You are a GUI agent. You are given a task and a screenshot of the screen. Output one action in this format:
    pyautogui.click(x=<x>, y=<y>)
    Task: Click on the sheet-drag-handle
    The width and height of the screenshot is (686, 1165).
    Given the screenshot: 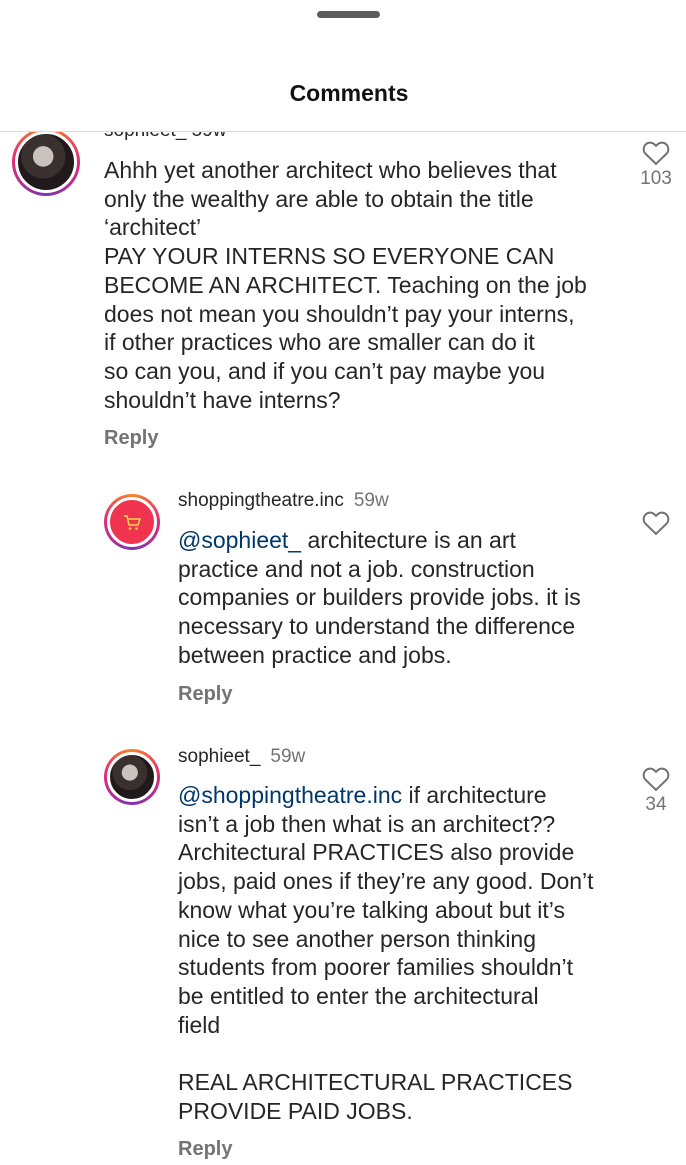 What is the action you would take?
    pyautogui.click(x=348, y=14)
    